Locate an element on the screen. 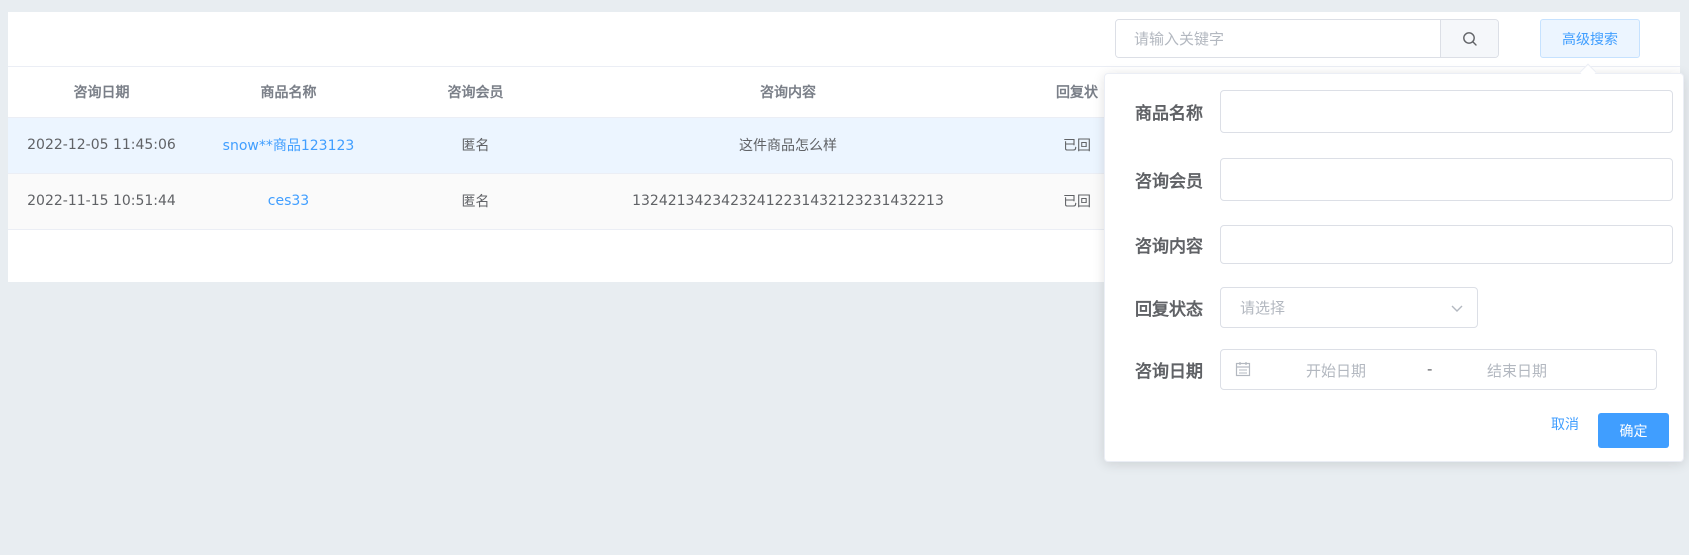 This screenshot has height=555, width=1689. product-name-label: 商品名称 is located at coordinates (1169, 114).